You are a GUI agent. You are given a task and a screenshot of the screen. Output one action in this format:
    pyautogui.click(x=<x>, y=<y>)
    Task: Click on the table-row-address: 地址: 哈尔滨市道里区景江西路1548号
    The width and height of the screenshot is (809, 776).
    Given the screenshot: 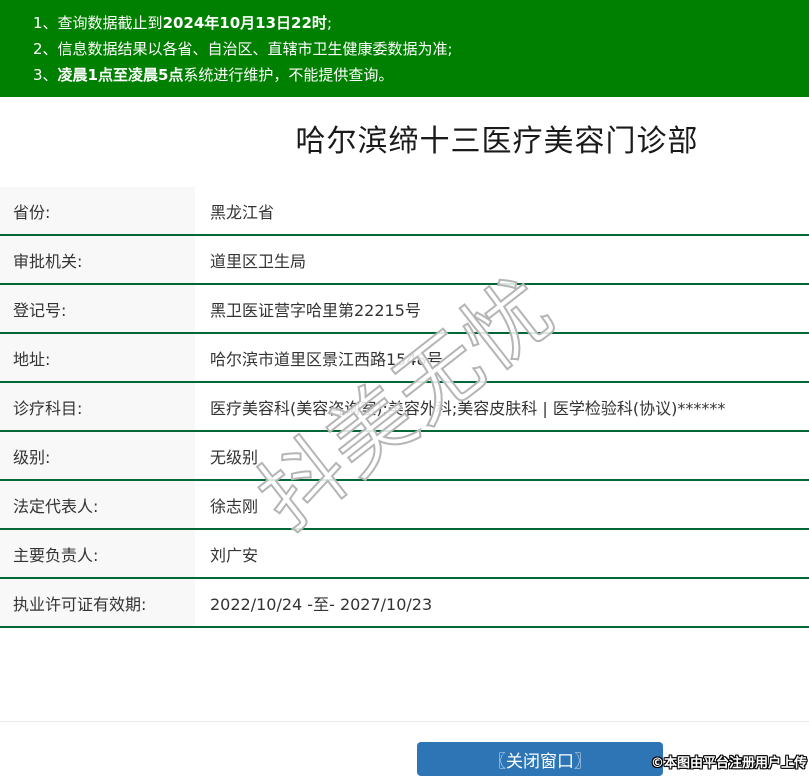 What is the action you would take?
    pyautogui.click(x=404, y=358)
    